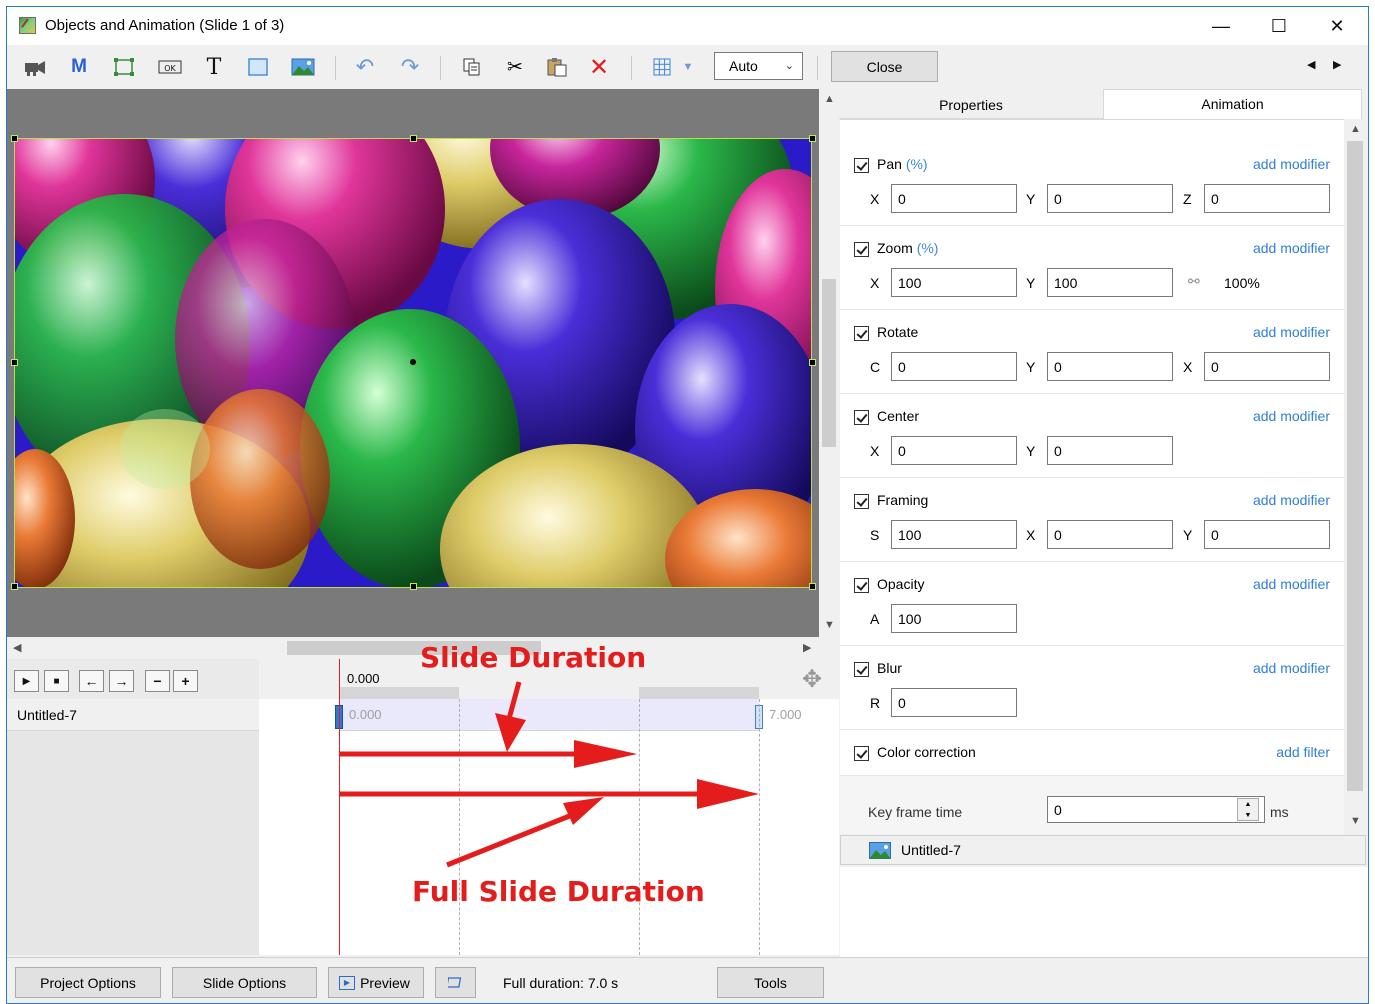  I want to click on zoom-add-modifier-link: add modifier, so click(1291, 248).